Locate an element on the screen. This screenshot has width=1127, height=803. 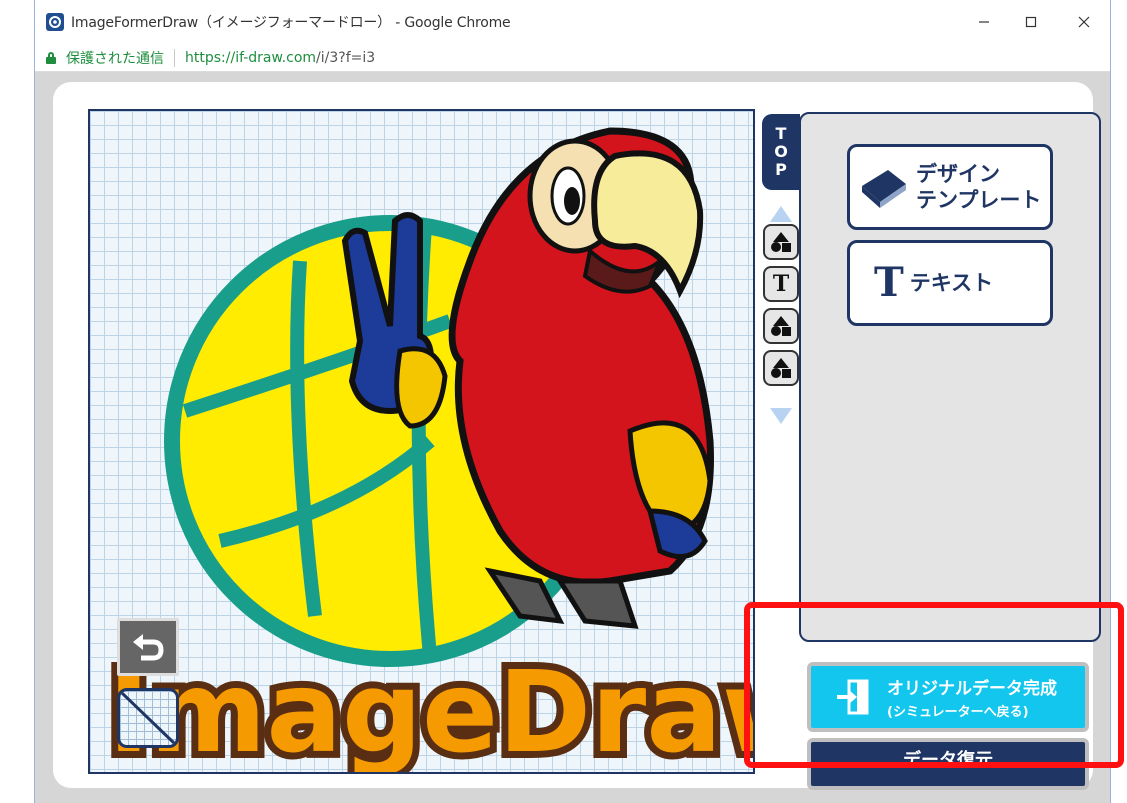
top-tab-letter: O is located at coordinates (781, 151).